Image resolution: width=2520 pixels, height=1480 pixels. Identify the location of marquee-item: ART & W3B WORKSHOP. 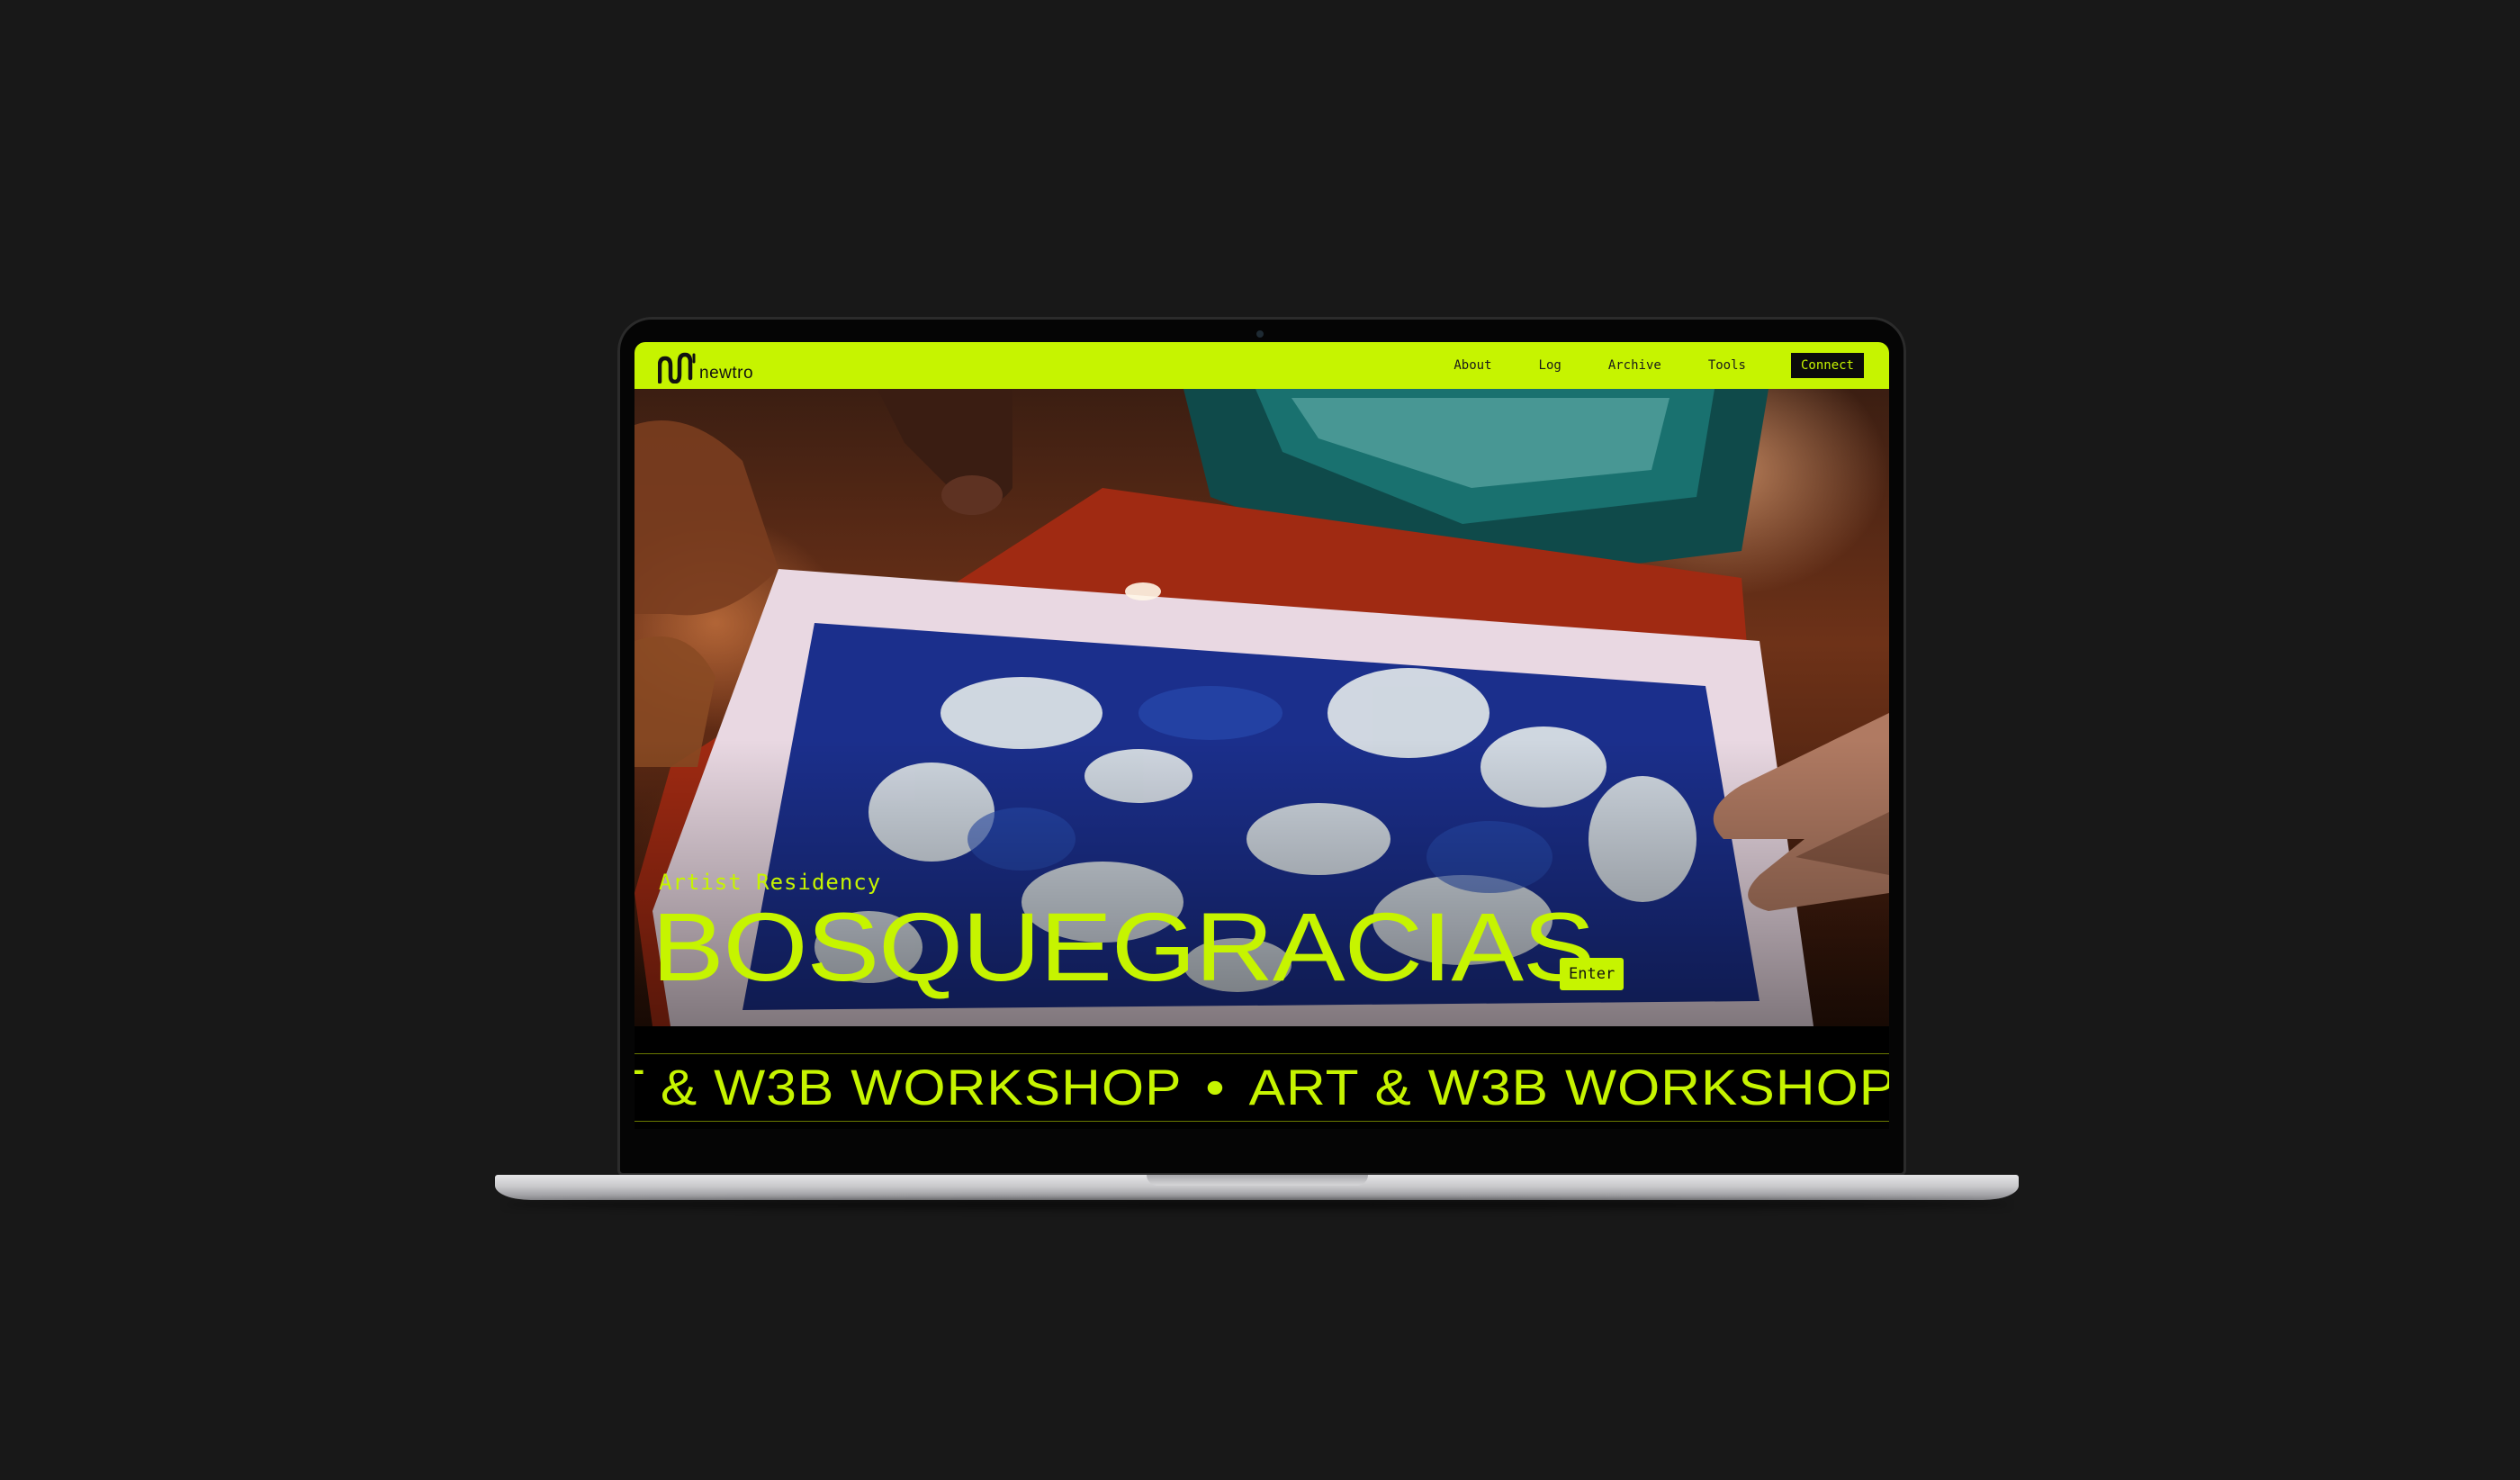
(1568, 1087).